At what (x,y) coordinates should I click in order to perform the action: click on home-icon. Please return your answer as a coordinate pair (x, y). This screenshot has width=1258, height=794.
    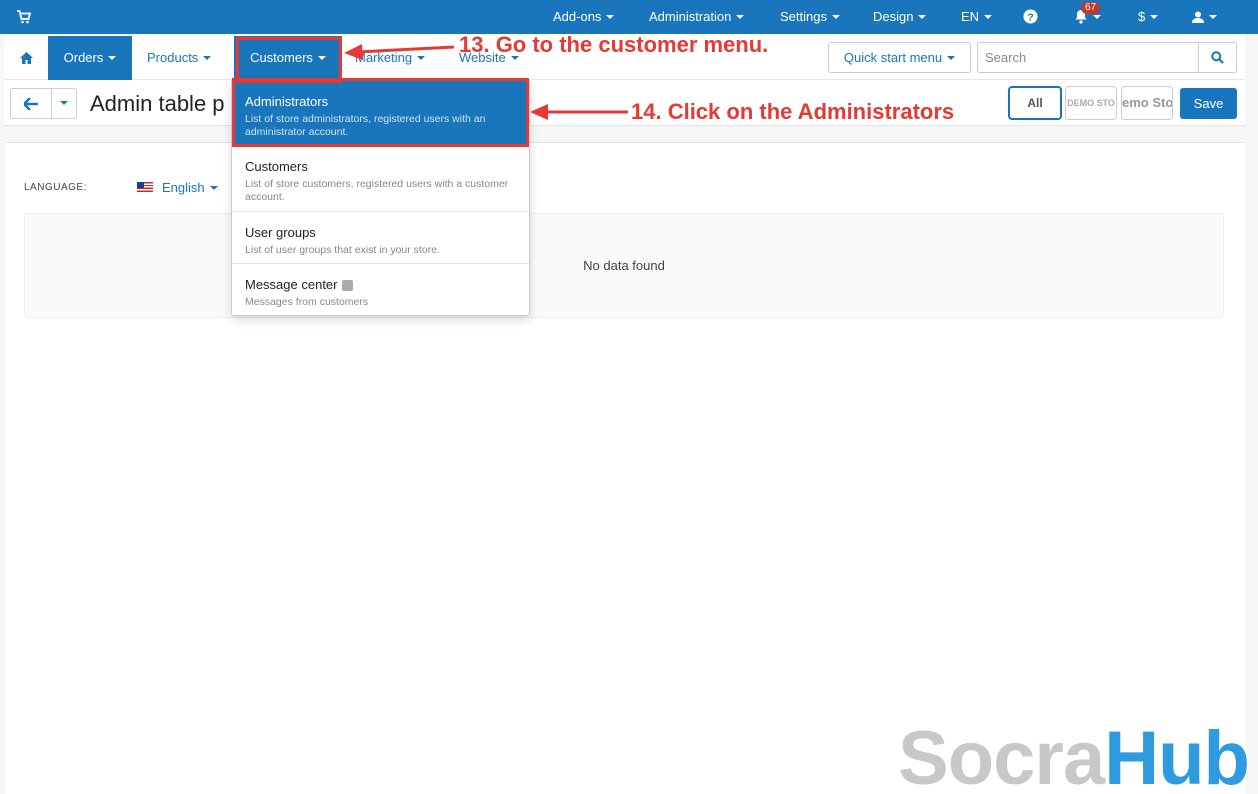
    Looking at the image, I should click on (26, 57).